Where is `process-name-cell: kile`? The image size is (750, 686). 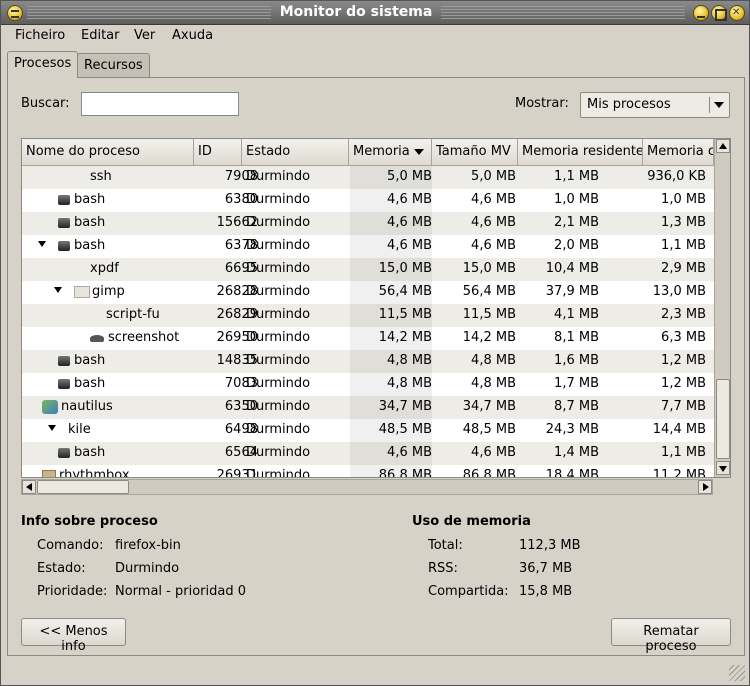 process-name-cell: kile is located at coordinates (79, 429).